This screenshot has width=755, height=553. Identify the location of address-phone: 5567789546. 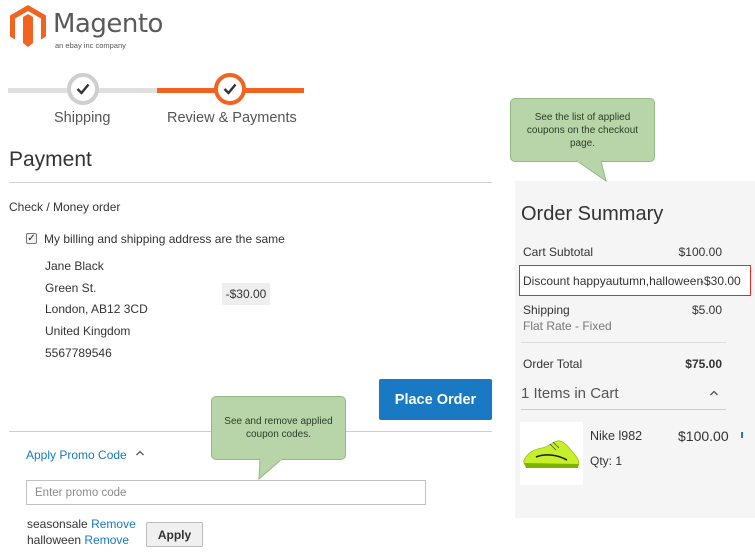
(78, 353).